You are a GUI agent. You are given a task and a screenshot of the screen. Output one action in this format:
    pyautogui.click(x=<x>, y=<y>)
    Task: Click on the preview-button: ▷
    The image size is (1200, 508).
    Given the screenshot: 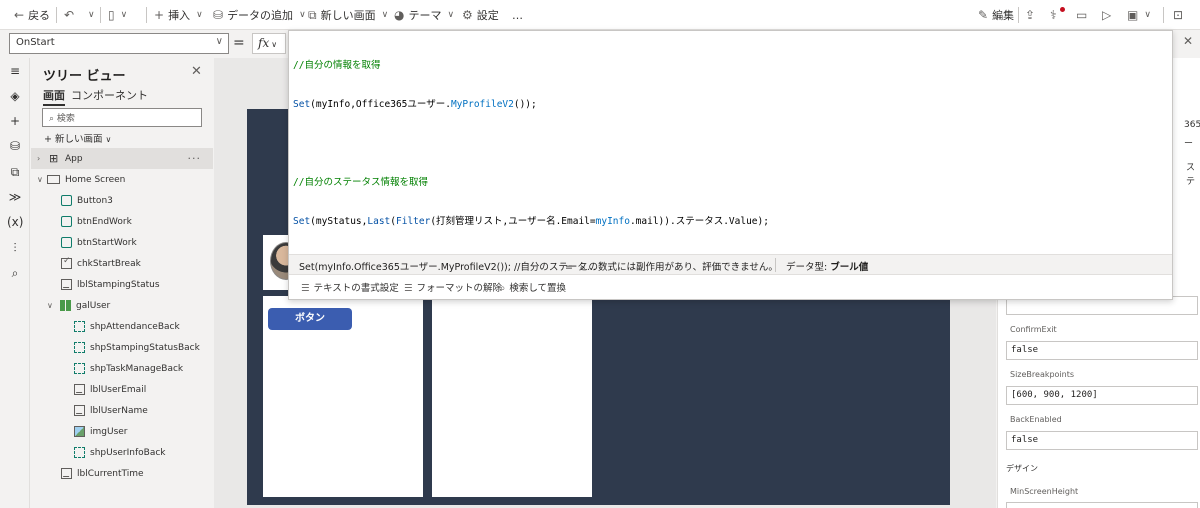 What is the action you would take?
    pyautogui.click(x=1106, y=15)
    